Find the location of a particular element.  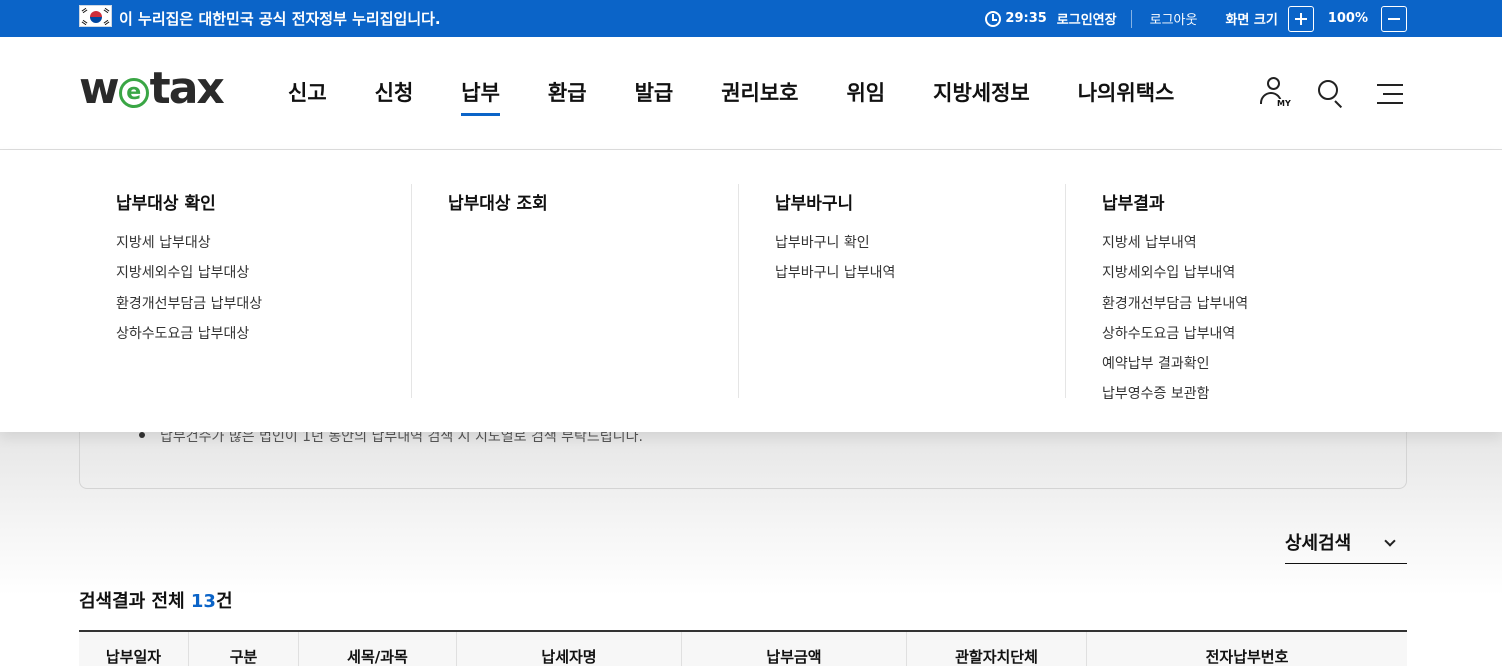

gov-banner-text: 이 누리집은 대한민국 공식 전자정부 누리집입니다. is located at coordinates (280, 18).